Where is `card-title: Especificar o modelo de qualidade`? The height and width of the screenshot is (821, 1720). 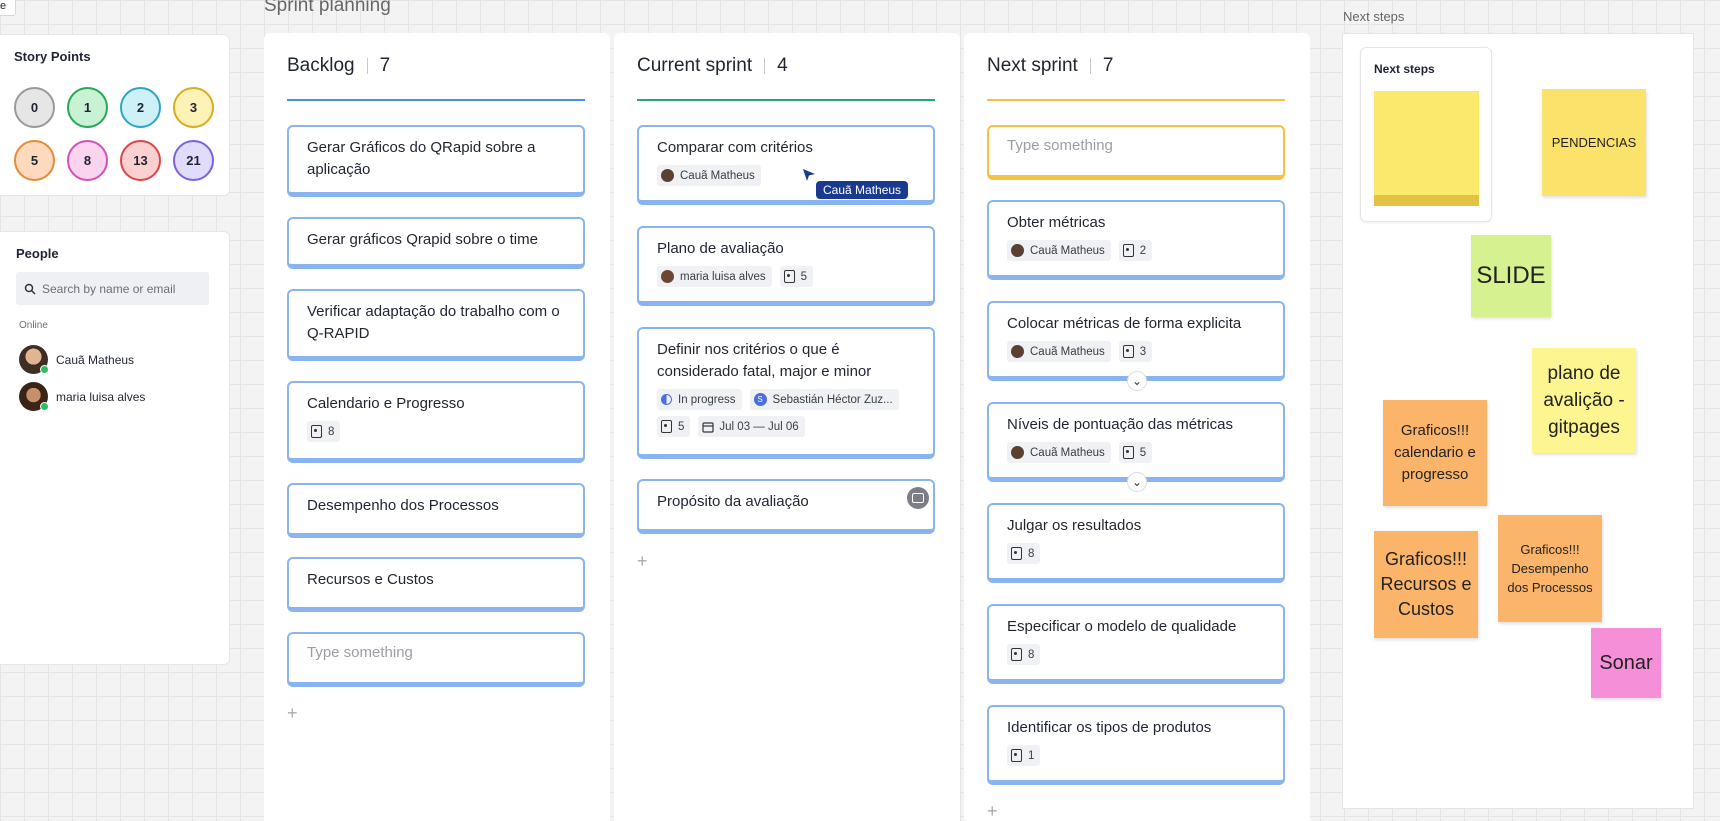 card-title: Especificar o modelo de qualidade is located at coordinates (1122, 626).